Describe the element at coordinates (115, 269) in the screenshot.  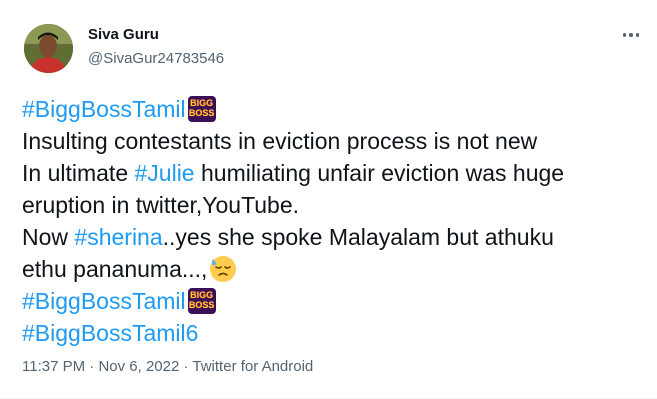
I see `tweet-text-segment: ethu pananuma...,` at that location.